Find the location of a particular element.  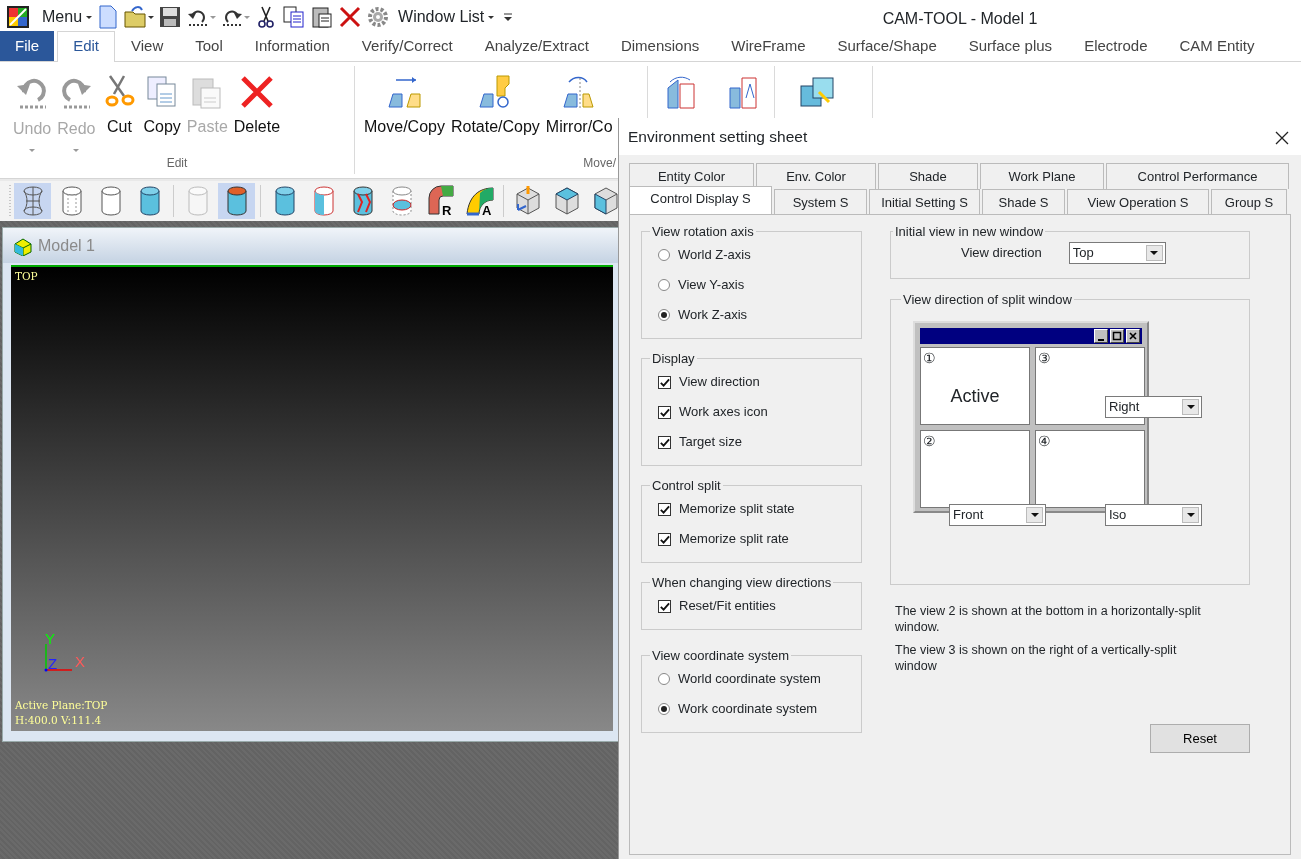

option-label: Work coordinate system is located at coordinates (748, 709).